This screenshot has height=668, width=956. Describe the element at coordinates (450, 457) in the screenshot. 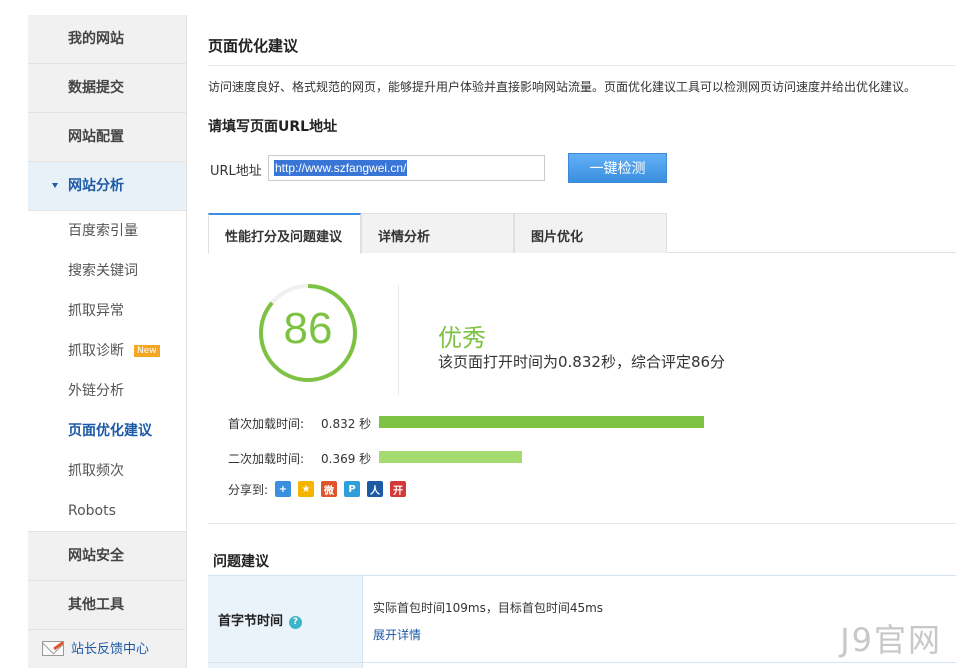

I see `second-load-bar` at that location.